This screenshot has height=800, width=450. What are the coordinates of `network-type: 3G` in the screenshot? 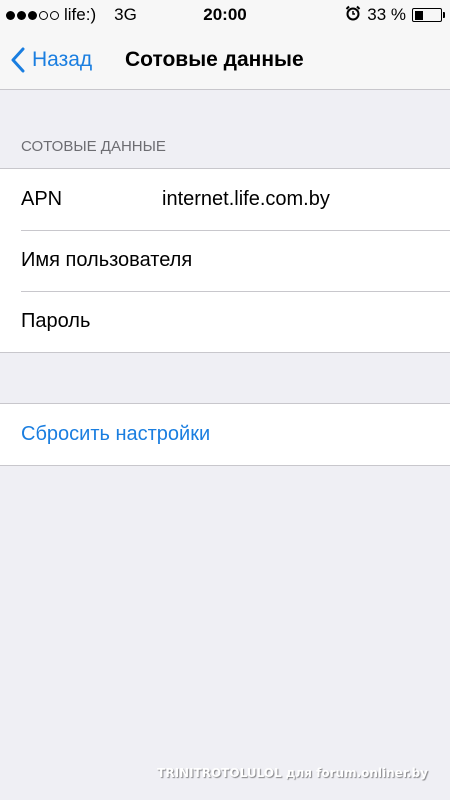 It's located at (125, 14).